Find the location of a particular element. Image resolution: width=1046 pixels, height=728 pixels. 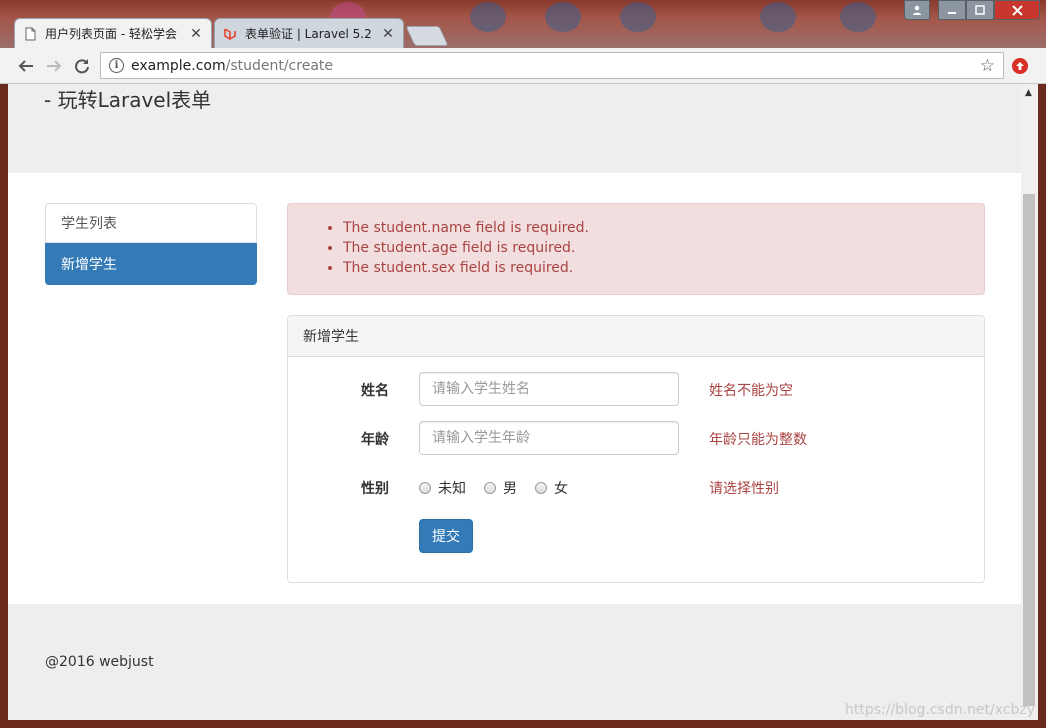

url-path: /student/create is located at coordinates (279, 66).